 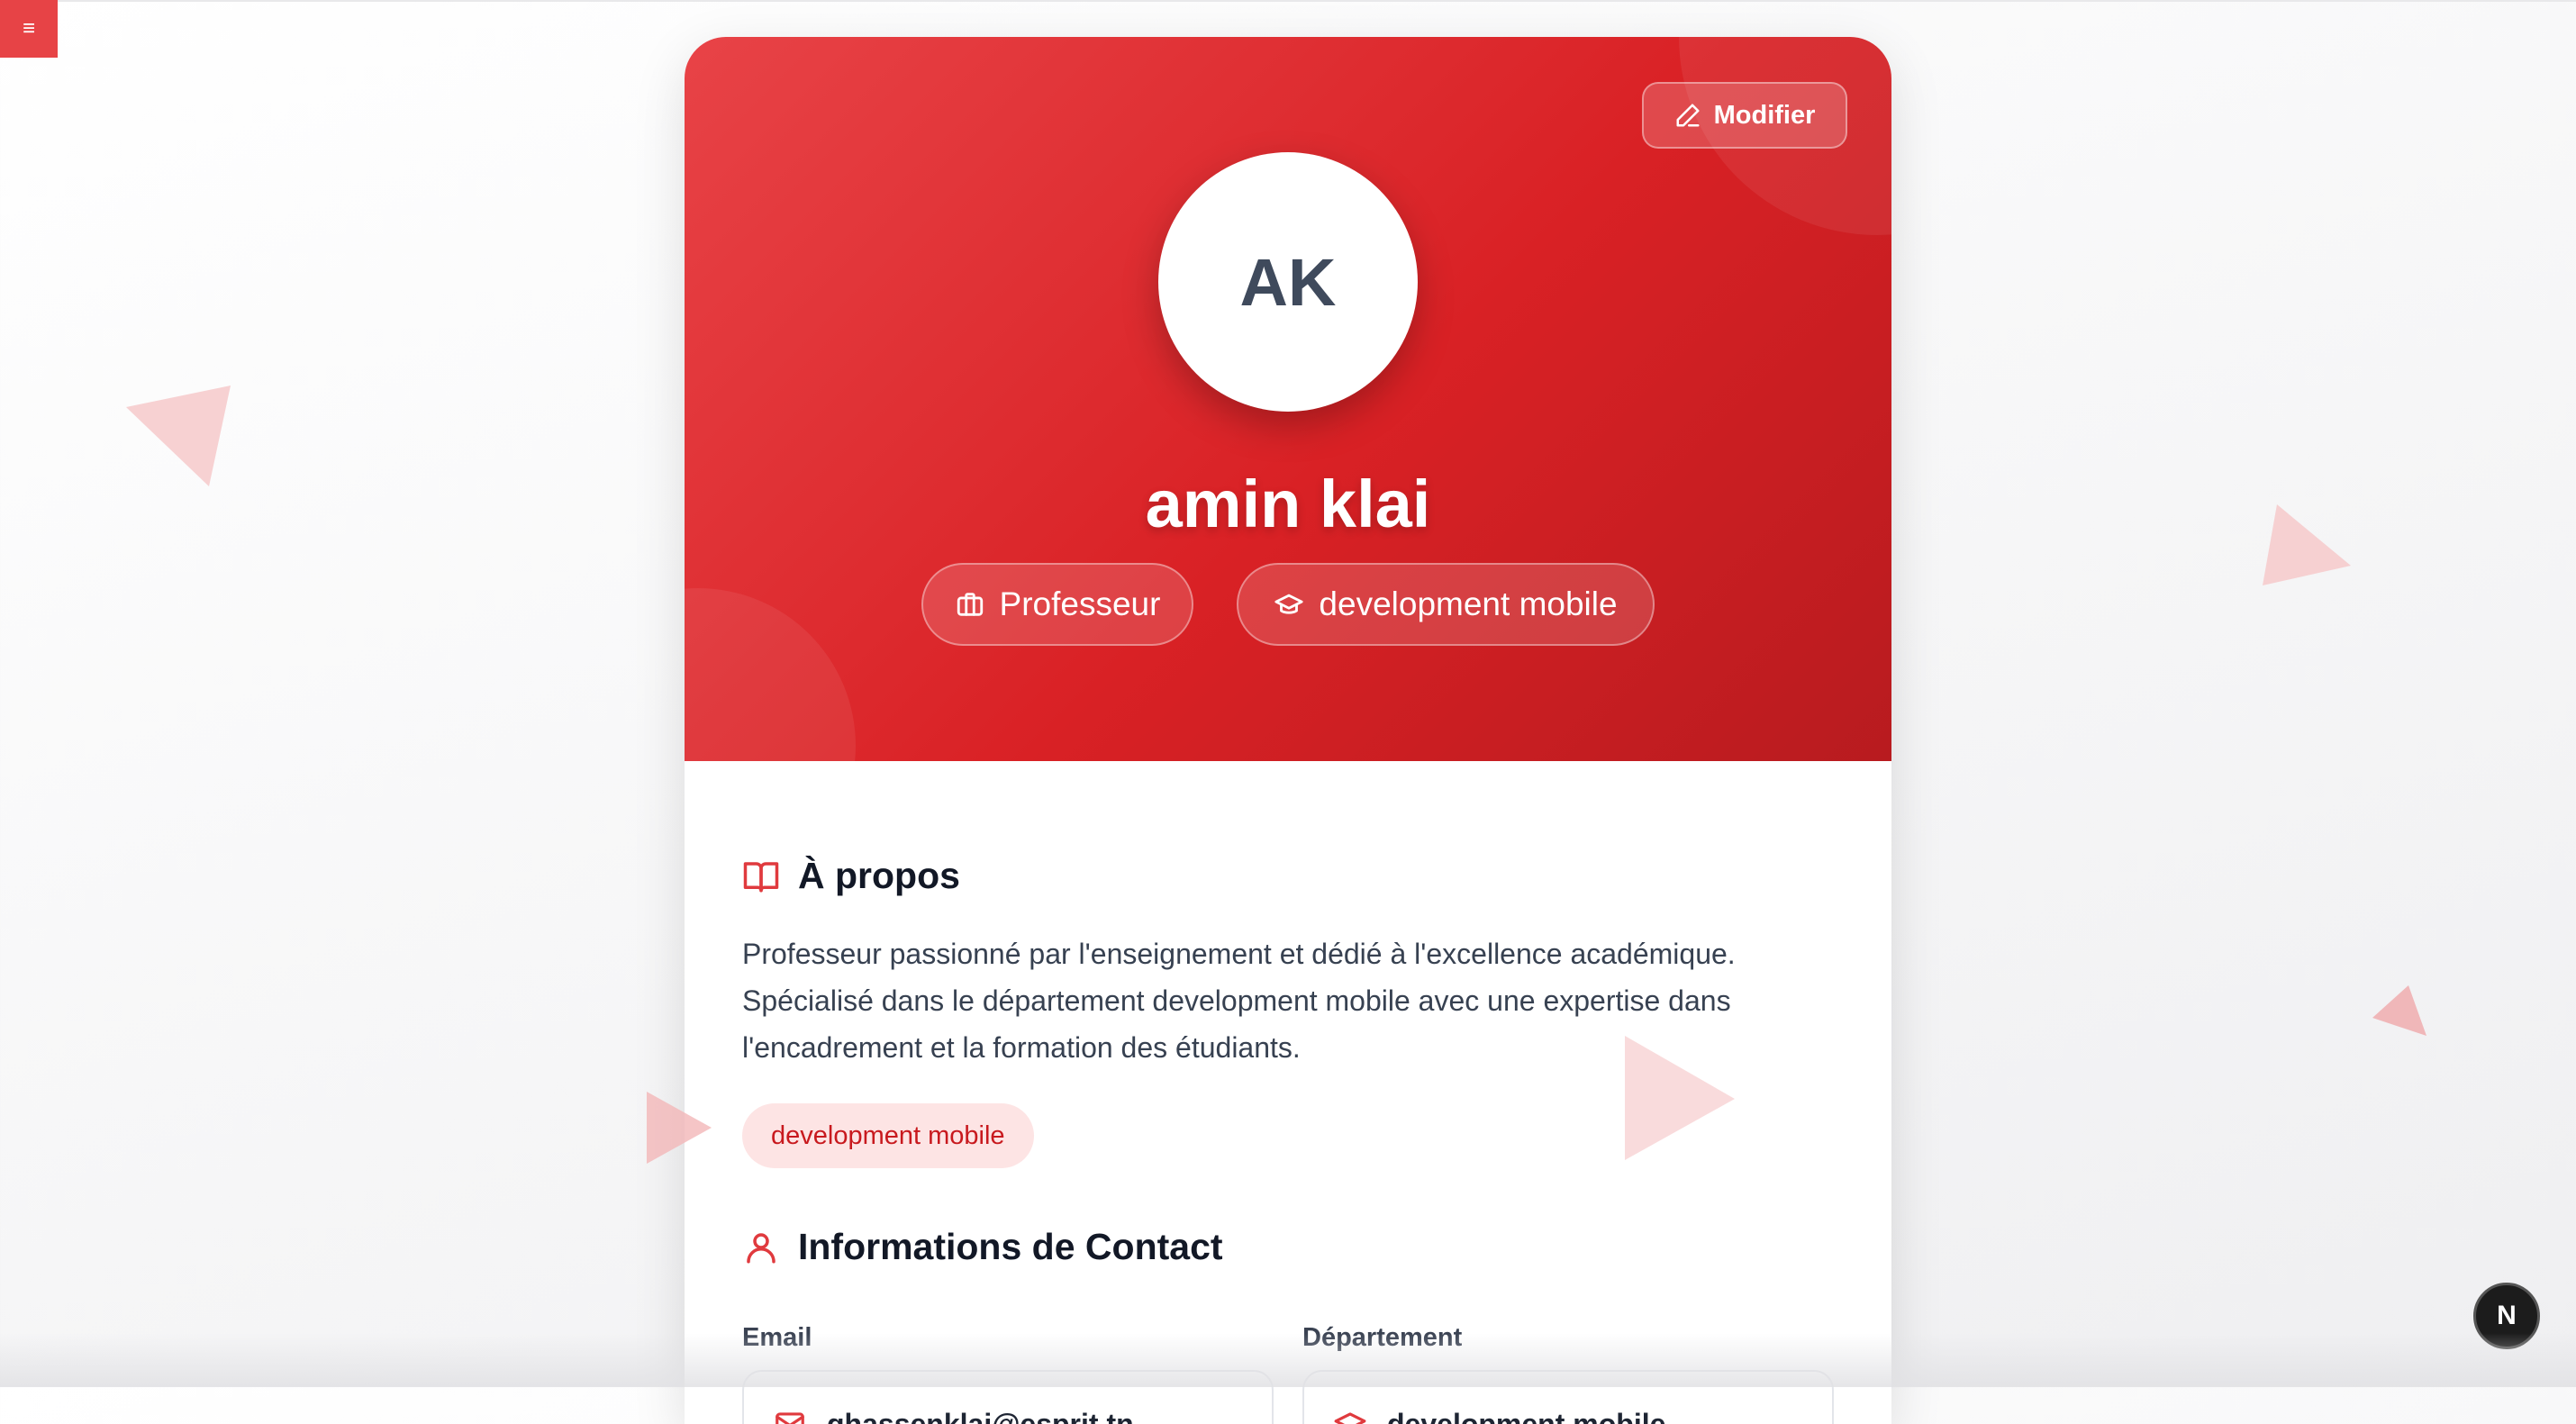 I want to click on edit-button-label: Modifier, so click(x=1765, y=116).